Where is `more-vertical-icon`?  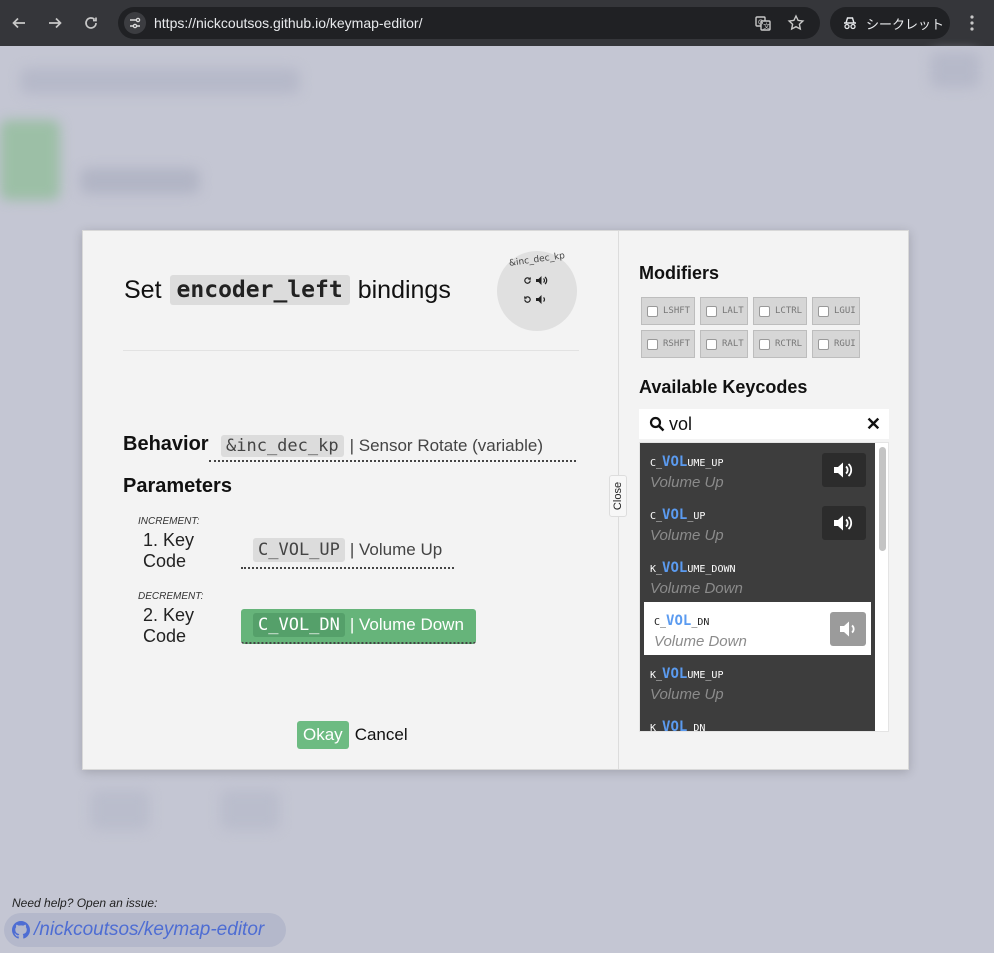
more-vertical-icon is located at coordinates (972, 23).